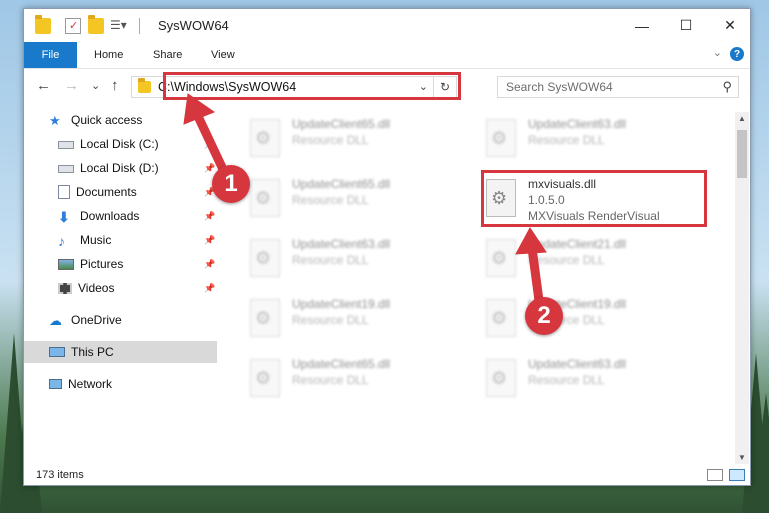  What do you see at coordinates (231, 184) in the screenshot?
I see `step-1-badge: 1` at bounding box center [231, 184].